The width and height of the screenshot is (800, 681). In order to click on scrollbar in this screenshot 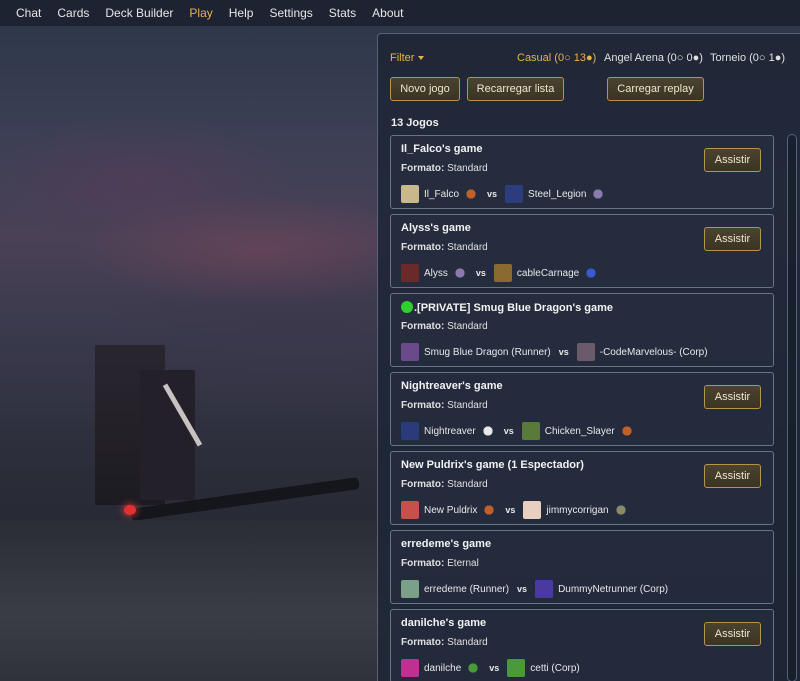, I will do `click(792, 407)`.